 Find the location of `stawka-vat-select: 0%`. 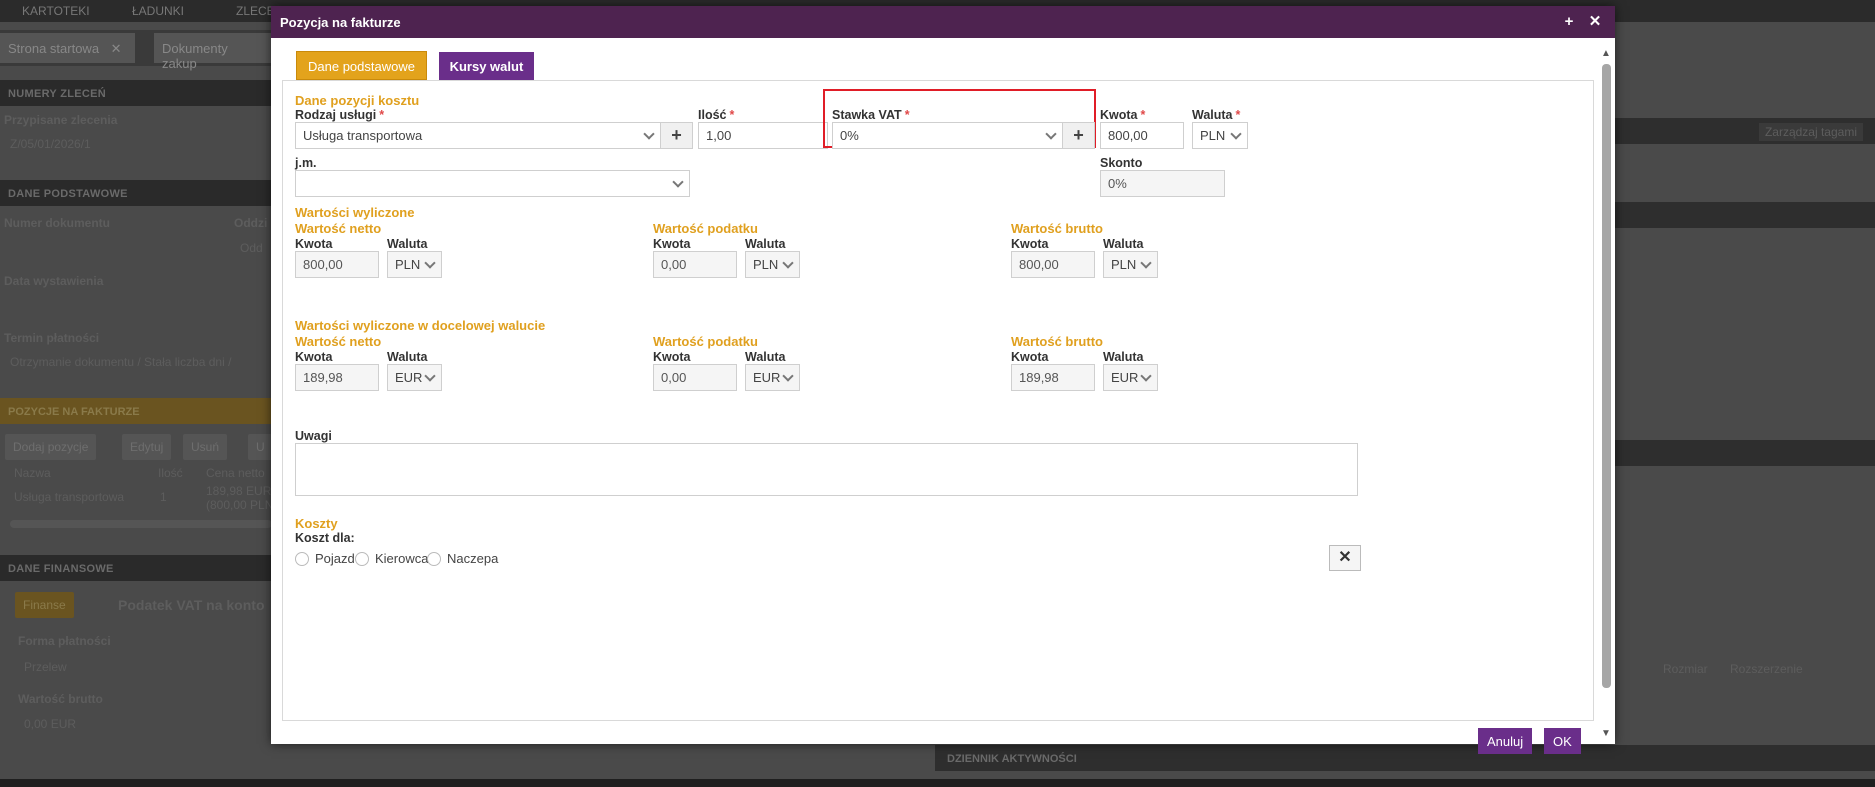

stawka-vat-select: 0% is located at coordinates (947, 135).